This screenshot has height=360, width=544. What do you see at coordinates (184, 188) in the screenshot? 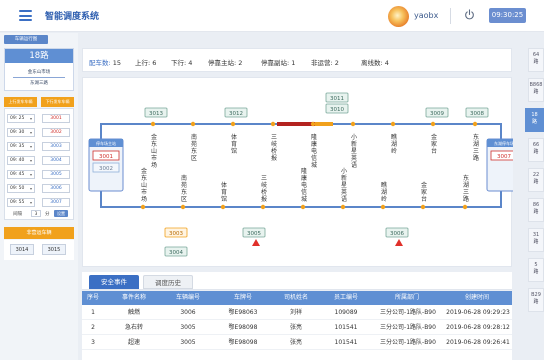
I see `down-stop-label: 南苑东区` at bounding box center [184, 188].